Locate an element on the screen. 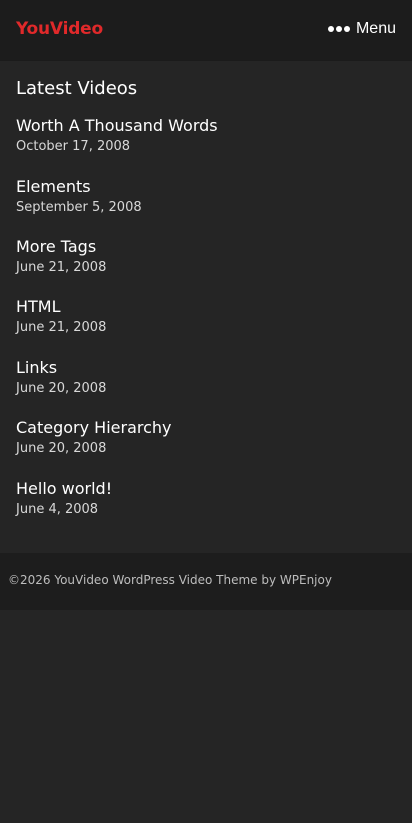  video-item: Category Hierarchy June 20, 2008 is located at coordinates (206, 437).